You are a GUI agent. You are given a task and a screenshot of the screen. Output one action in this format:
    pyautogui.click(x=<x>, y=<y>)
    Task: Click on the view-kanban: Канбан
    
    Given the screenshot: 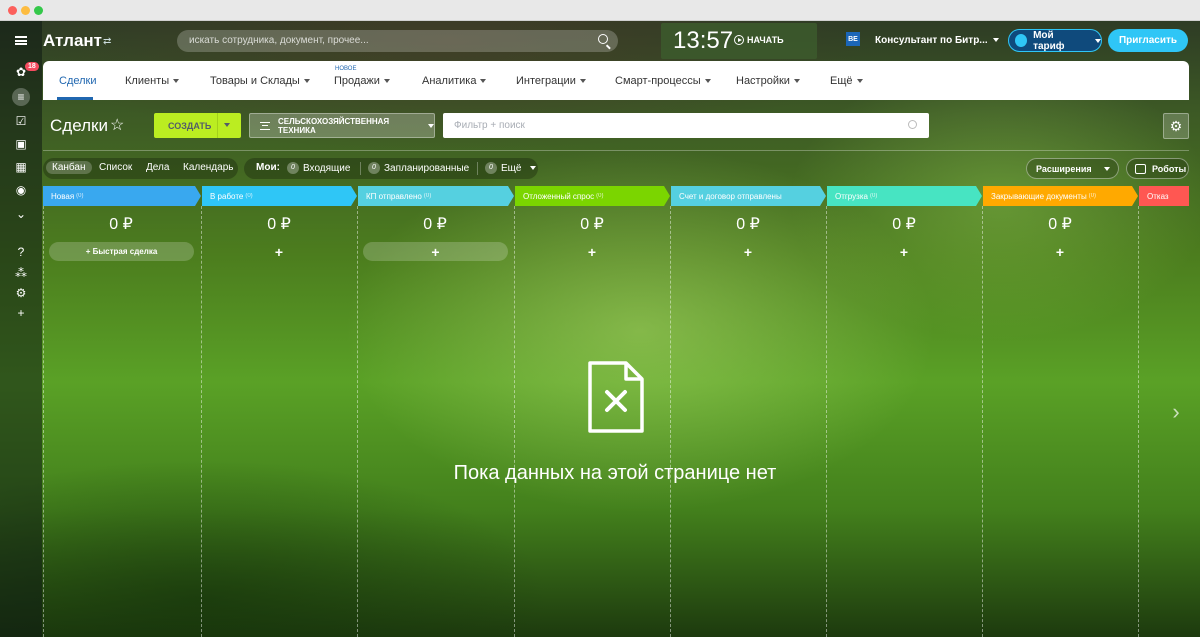 What is the action you would take?
    pyautogui.click(x=69, y=167)
    